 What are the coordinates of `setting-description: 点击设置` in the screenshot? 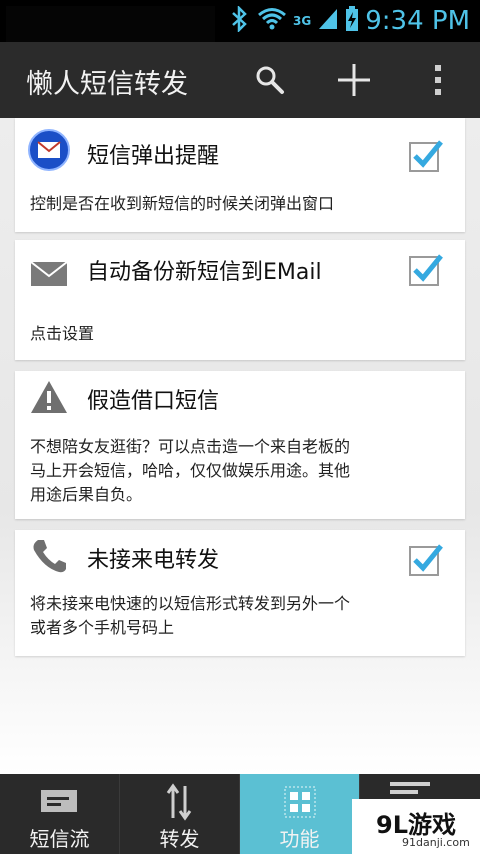 It's located at (62, 333).